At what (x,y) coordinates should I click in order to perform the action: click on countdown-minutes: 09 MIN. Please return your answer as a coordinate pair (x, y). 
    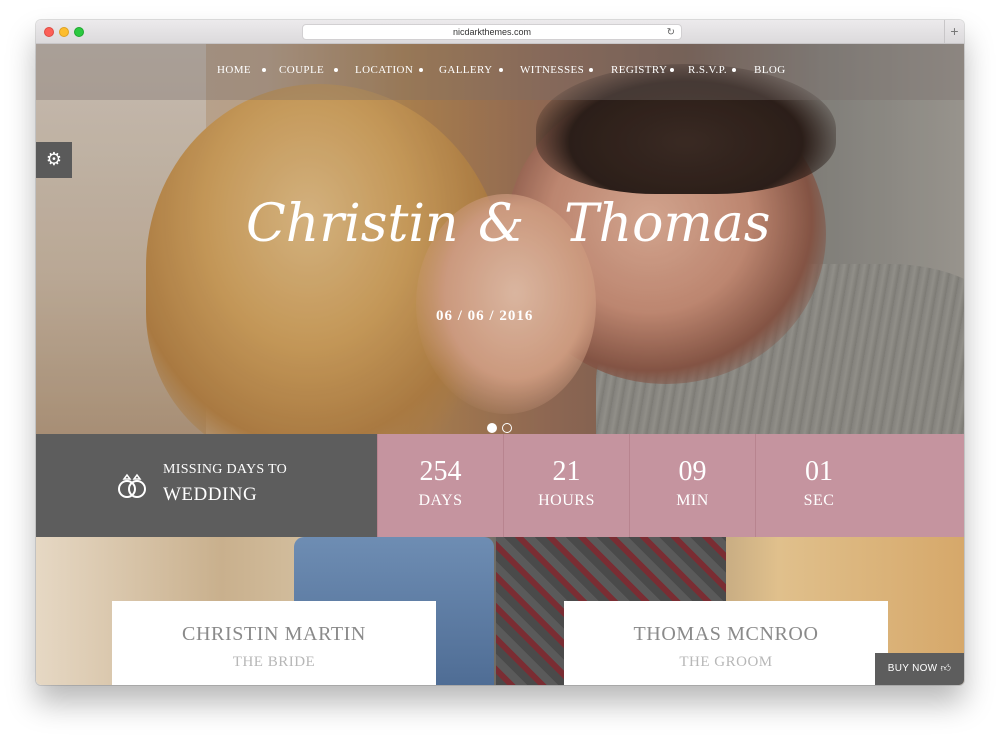
    Looking at the image, I should click on (692, 485).